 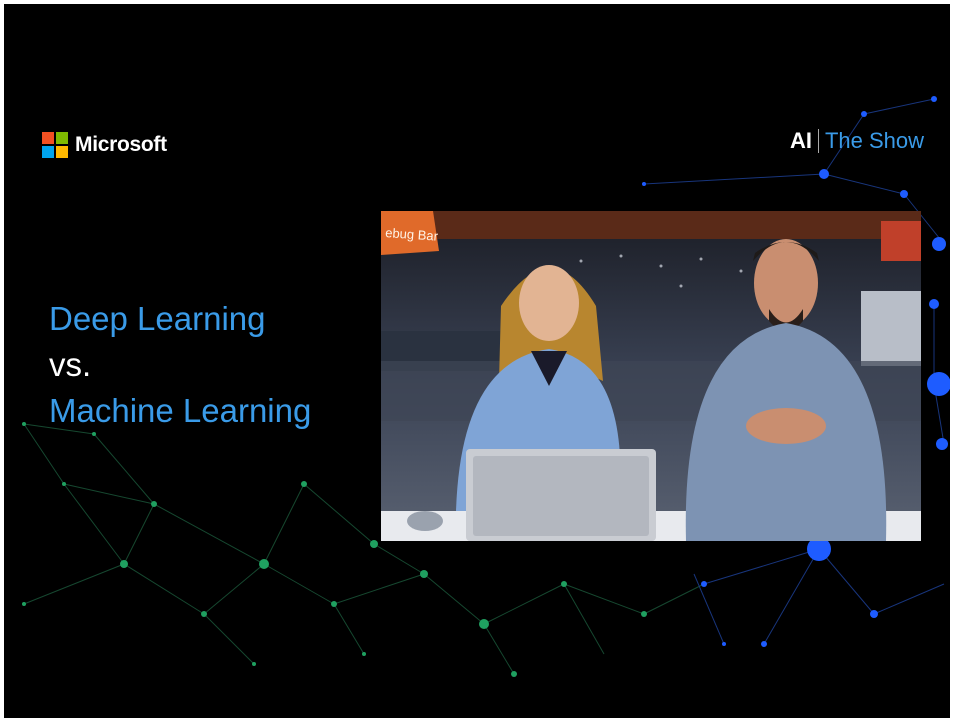 What do you see at coordinates (874, 140) in the screenshot?
I see `show-title-name: The Show` at bounding box center [874, 140].